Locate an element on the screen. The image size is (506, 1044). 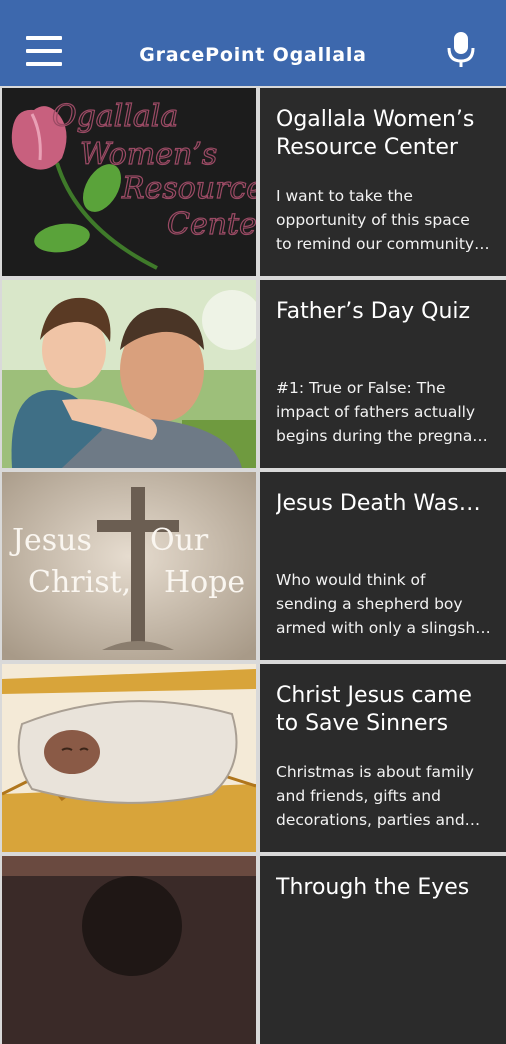
thumbnail-text: Our is located at coordinates (179, 540).